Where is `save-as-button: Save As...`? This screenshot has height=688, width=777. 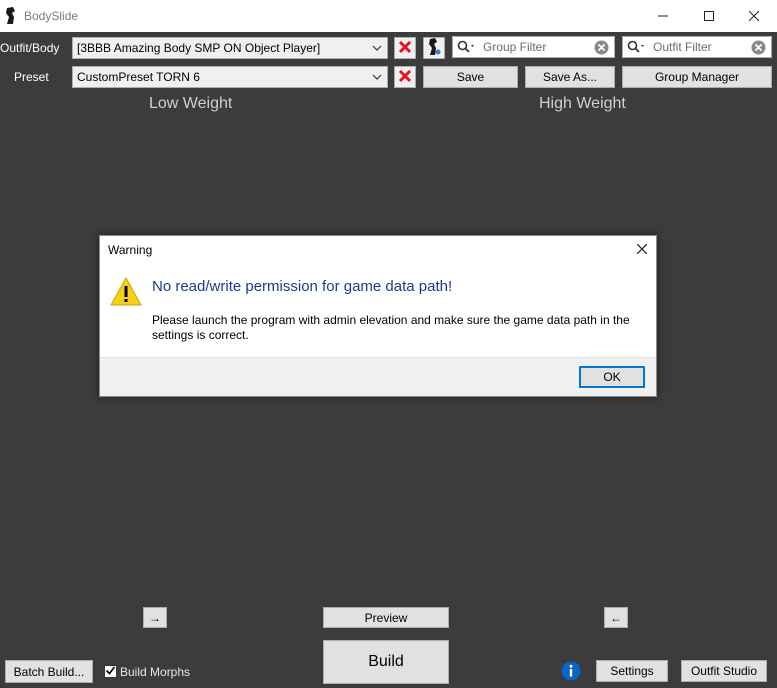 save-as-button: Save As... is located at coordinates (570, 77).